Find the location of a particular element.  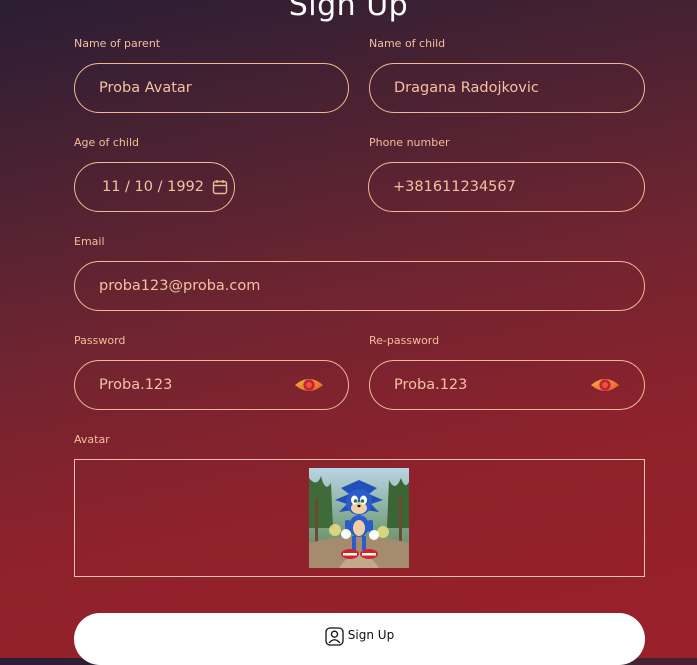

child-name-label: Name of child is located at coordinates (407, 43).